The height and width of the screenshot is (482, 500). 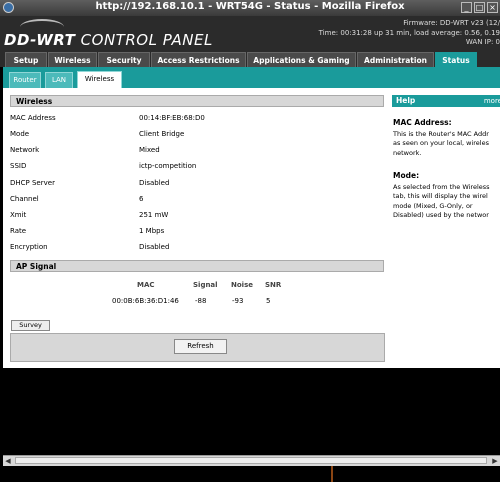 What do you see at coordinates (492, 101) in the screenshot?
I see `help-more-link: more` at bounding box center [492, 101].